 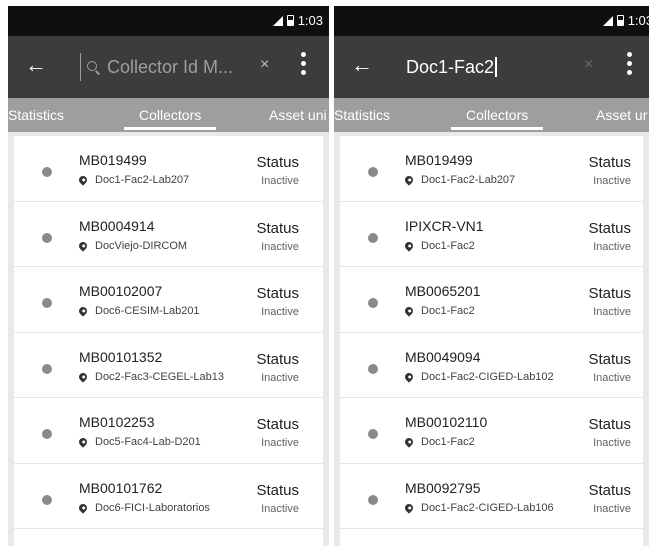 I want to click on collector-id: MB0065201, so click(x=443, y=291).